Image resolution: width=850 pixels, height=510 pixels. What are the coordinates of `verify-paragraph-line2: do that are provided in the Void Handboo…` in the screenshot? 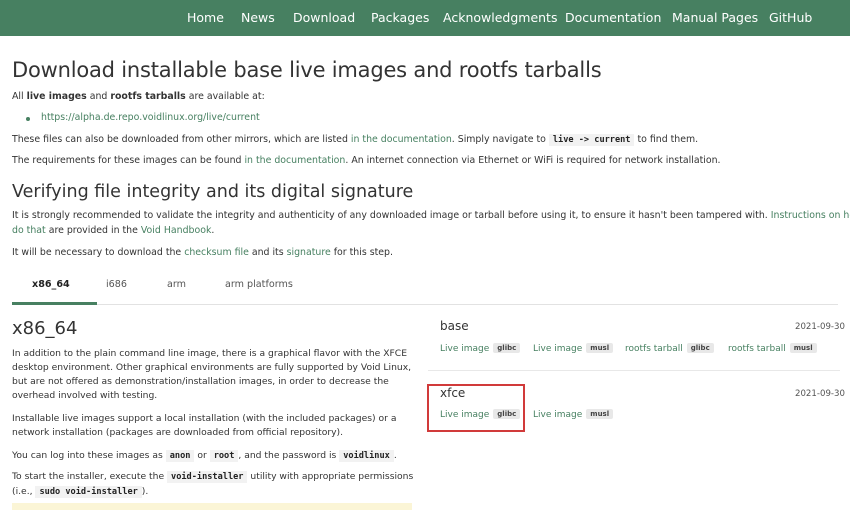 It's located at (113, 231).